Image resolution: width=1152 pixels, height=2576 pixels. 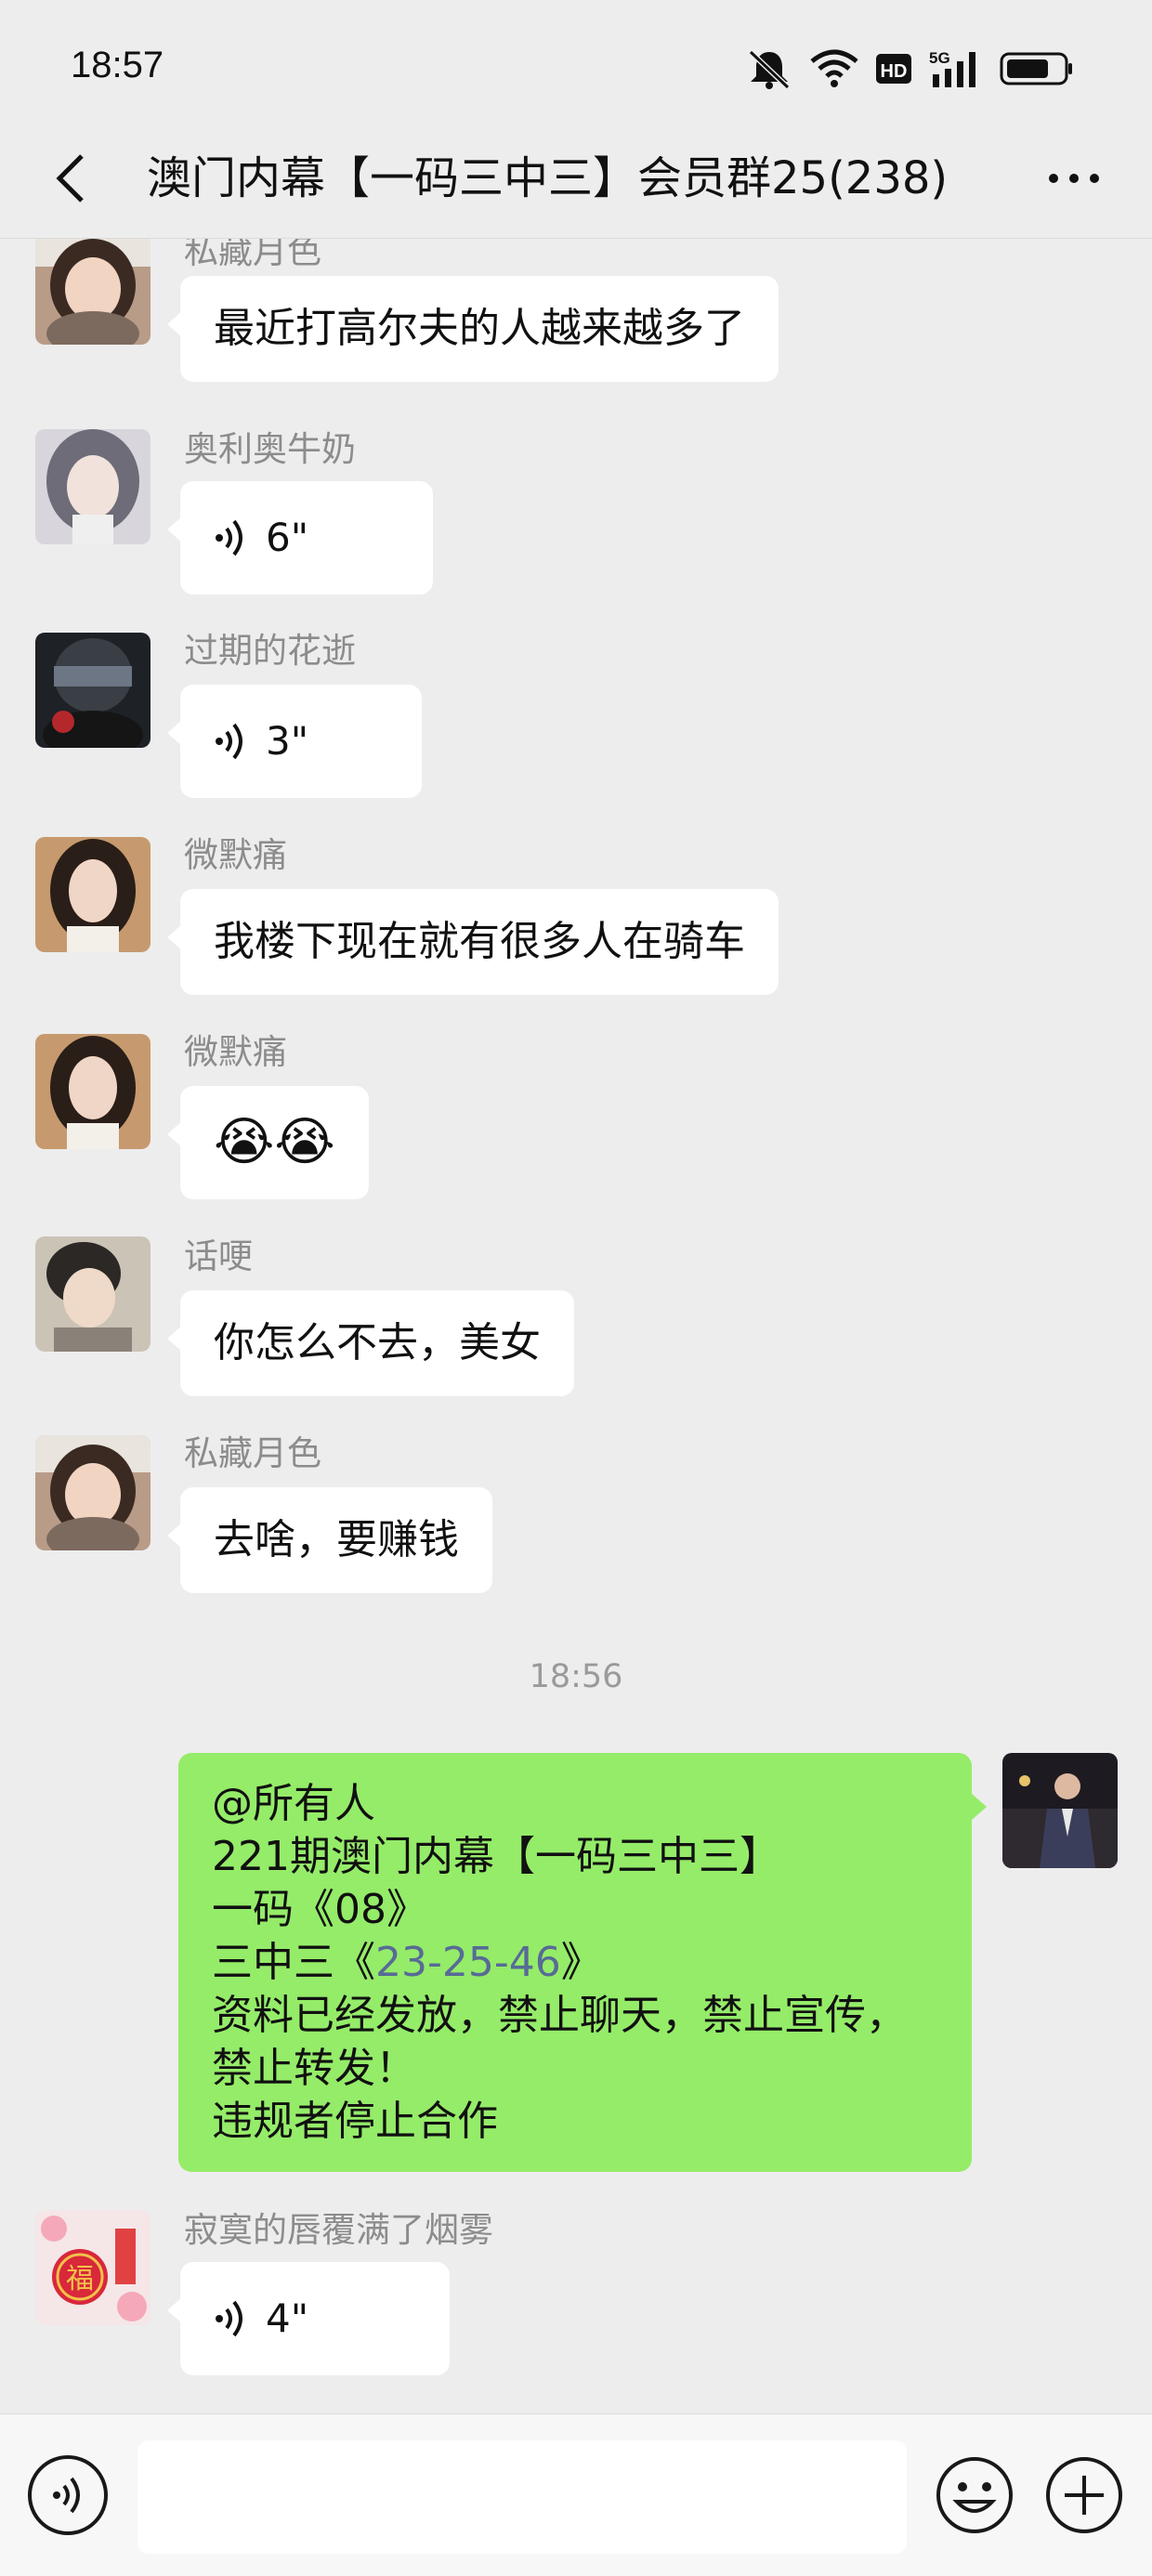 I want to click on sender-name: 话哽, so click(x=218, y=1256).